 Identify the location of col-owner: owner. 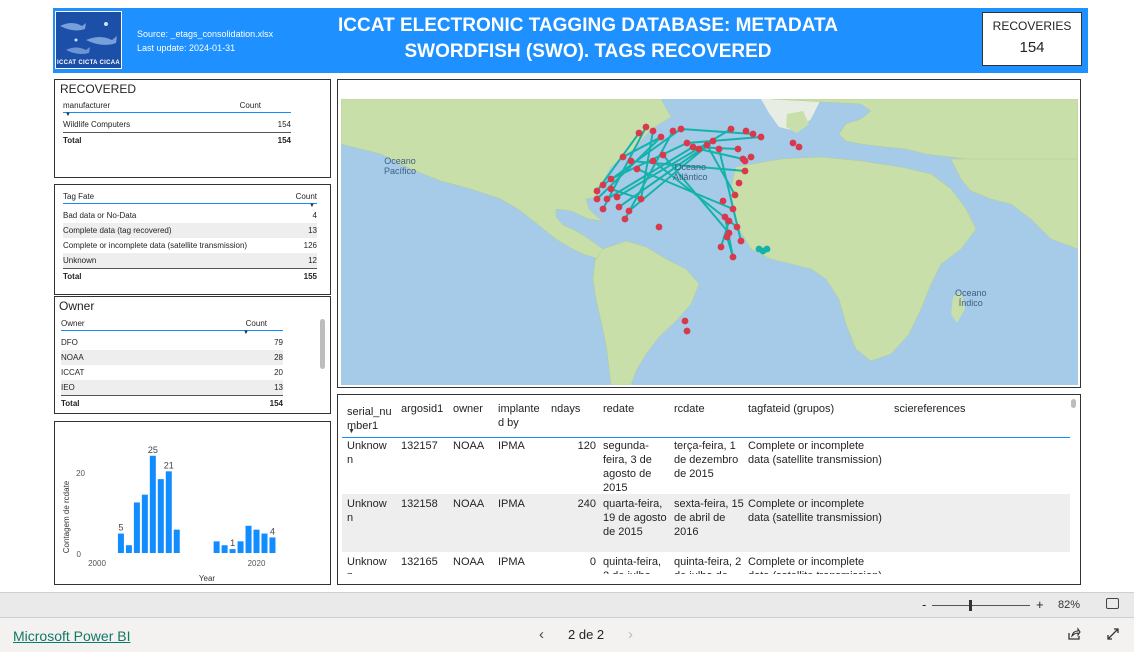
(468, 409).